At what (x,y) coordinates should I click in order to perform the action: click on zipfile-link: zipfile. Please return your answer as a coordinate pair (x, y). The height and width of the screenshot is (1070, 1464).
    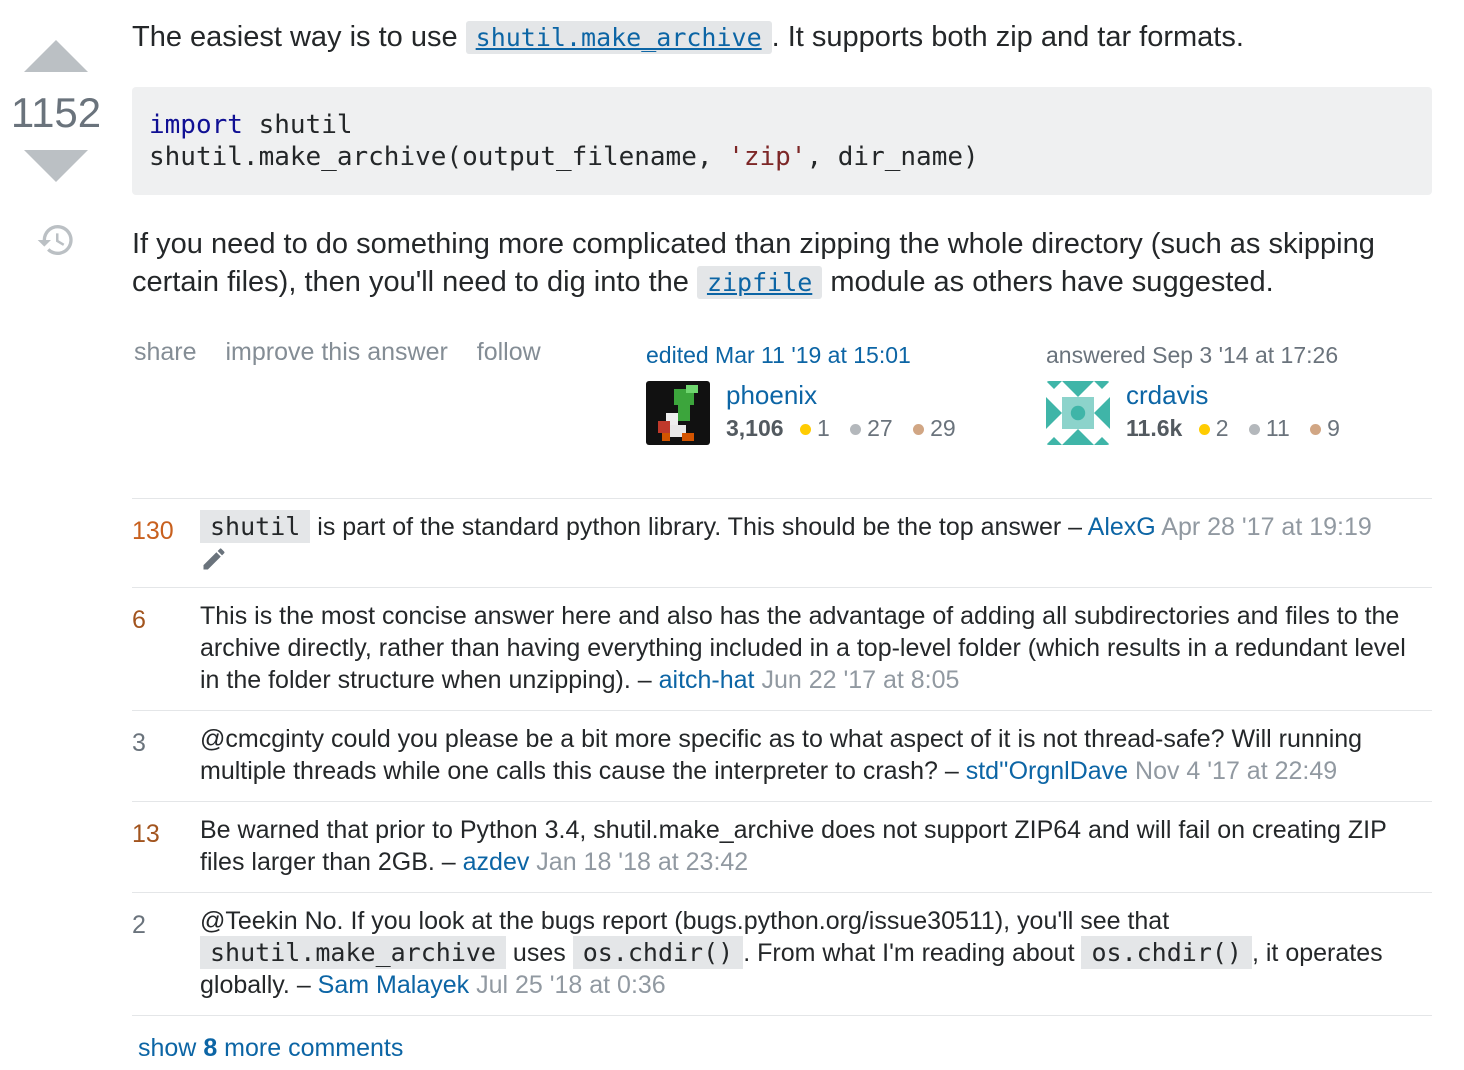
    Looking at the image, I should click on (759, 282).